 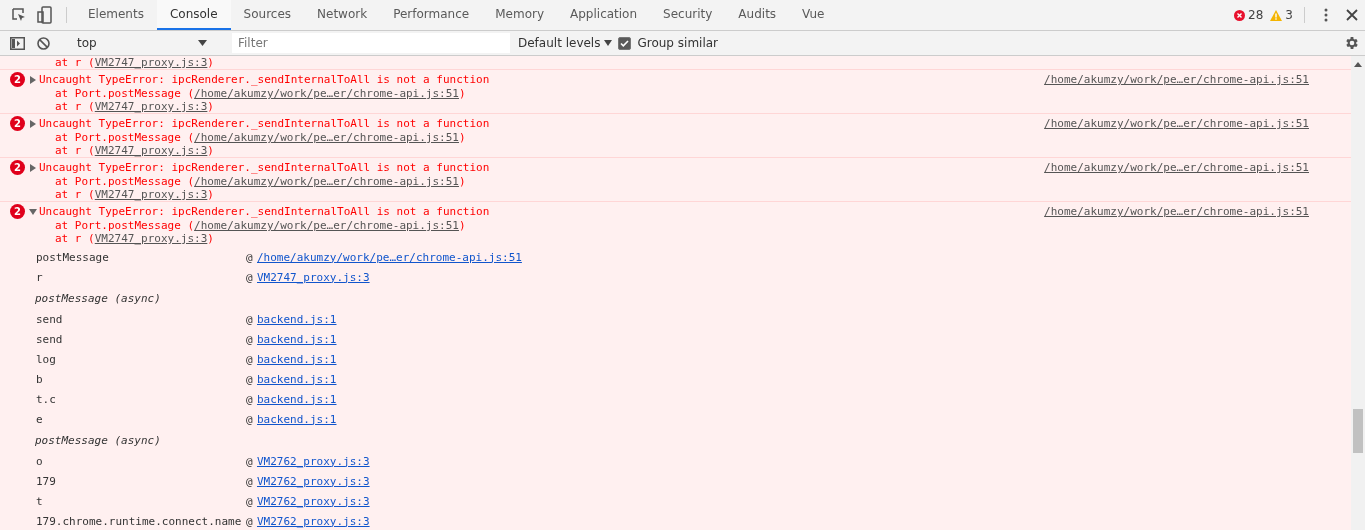 I want to click on function-name: o, so click(x=40, y=461).